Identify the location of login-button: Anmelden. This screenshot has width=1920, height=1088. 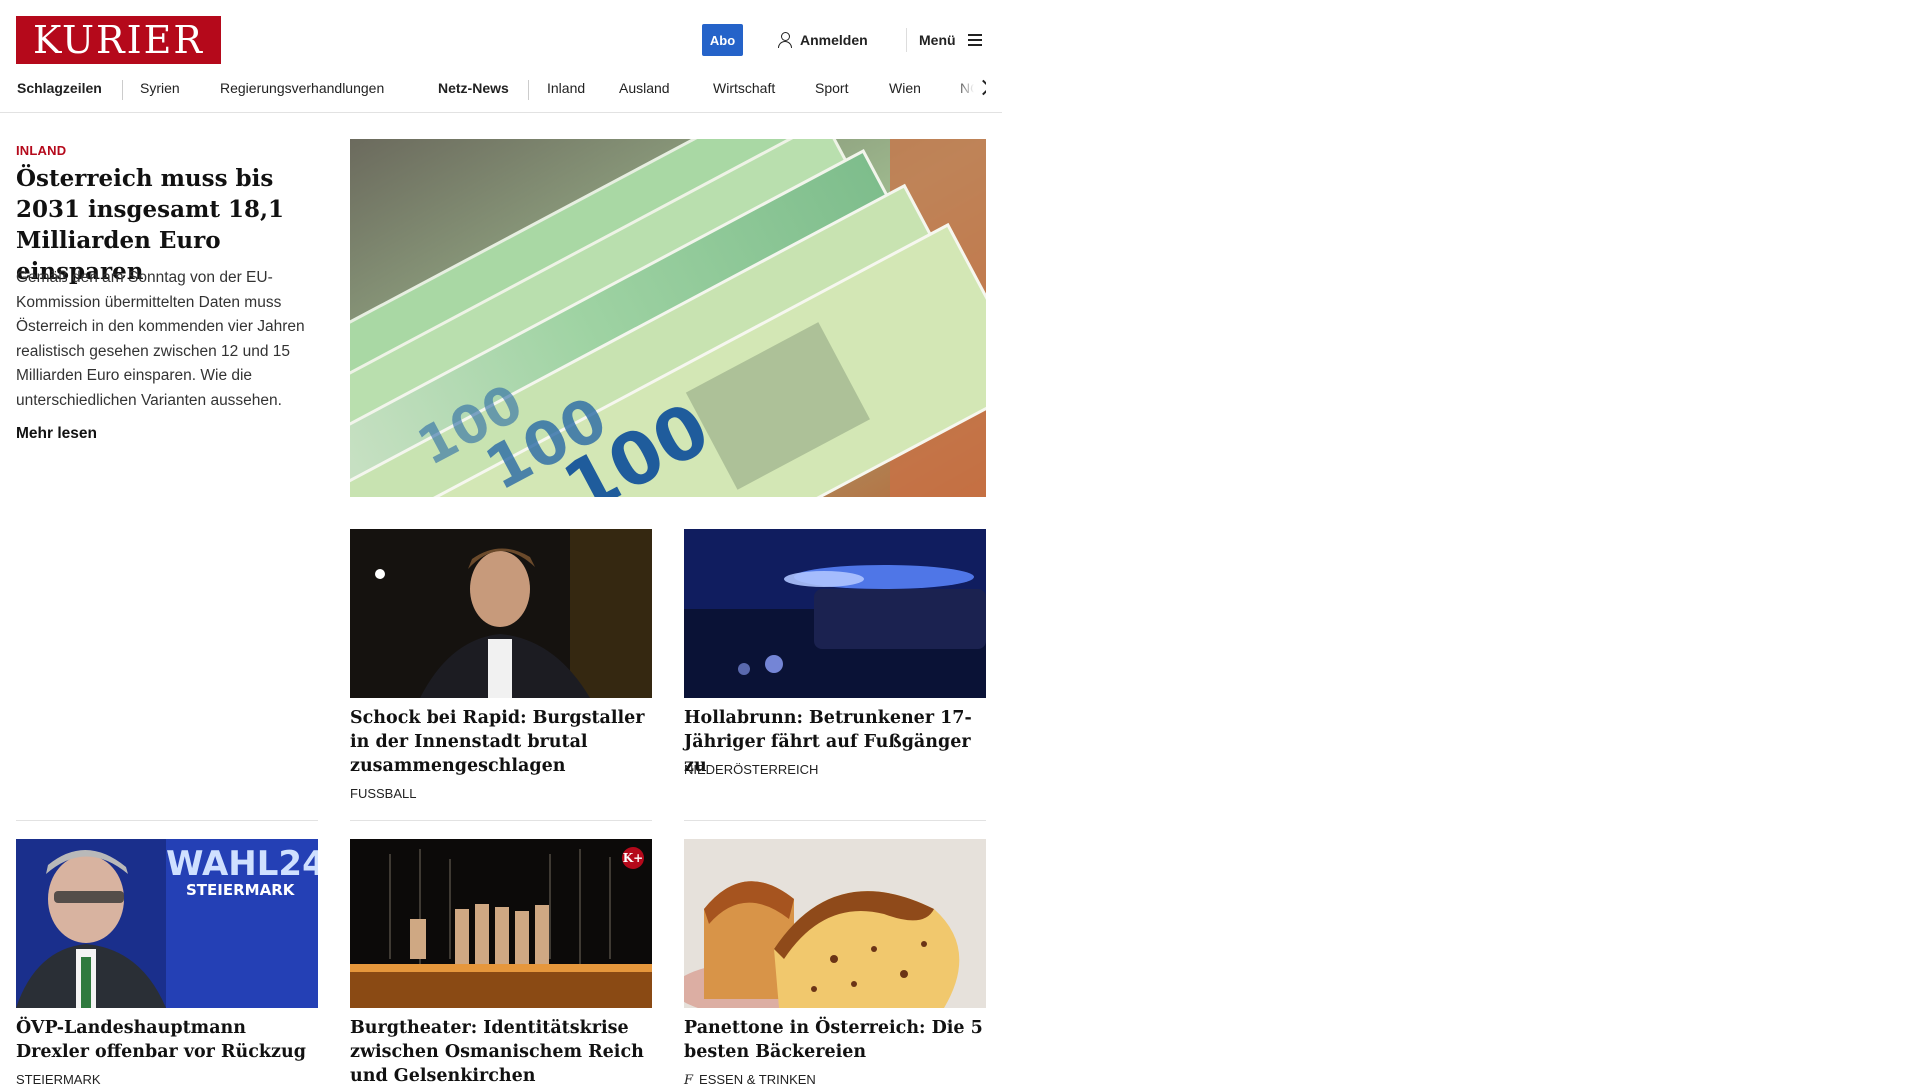
(823, 40).